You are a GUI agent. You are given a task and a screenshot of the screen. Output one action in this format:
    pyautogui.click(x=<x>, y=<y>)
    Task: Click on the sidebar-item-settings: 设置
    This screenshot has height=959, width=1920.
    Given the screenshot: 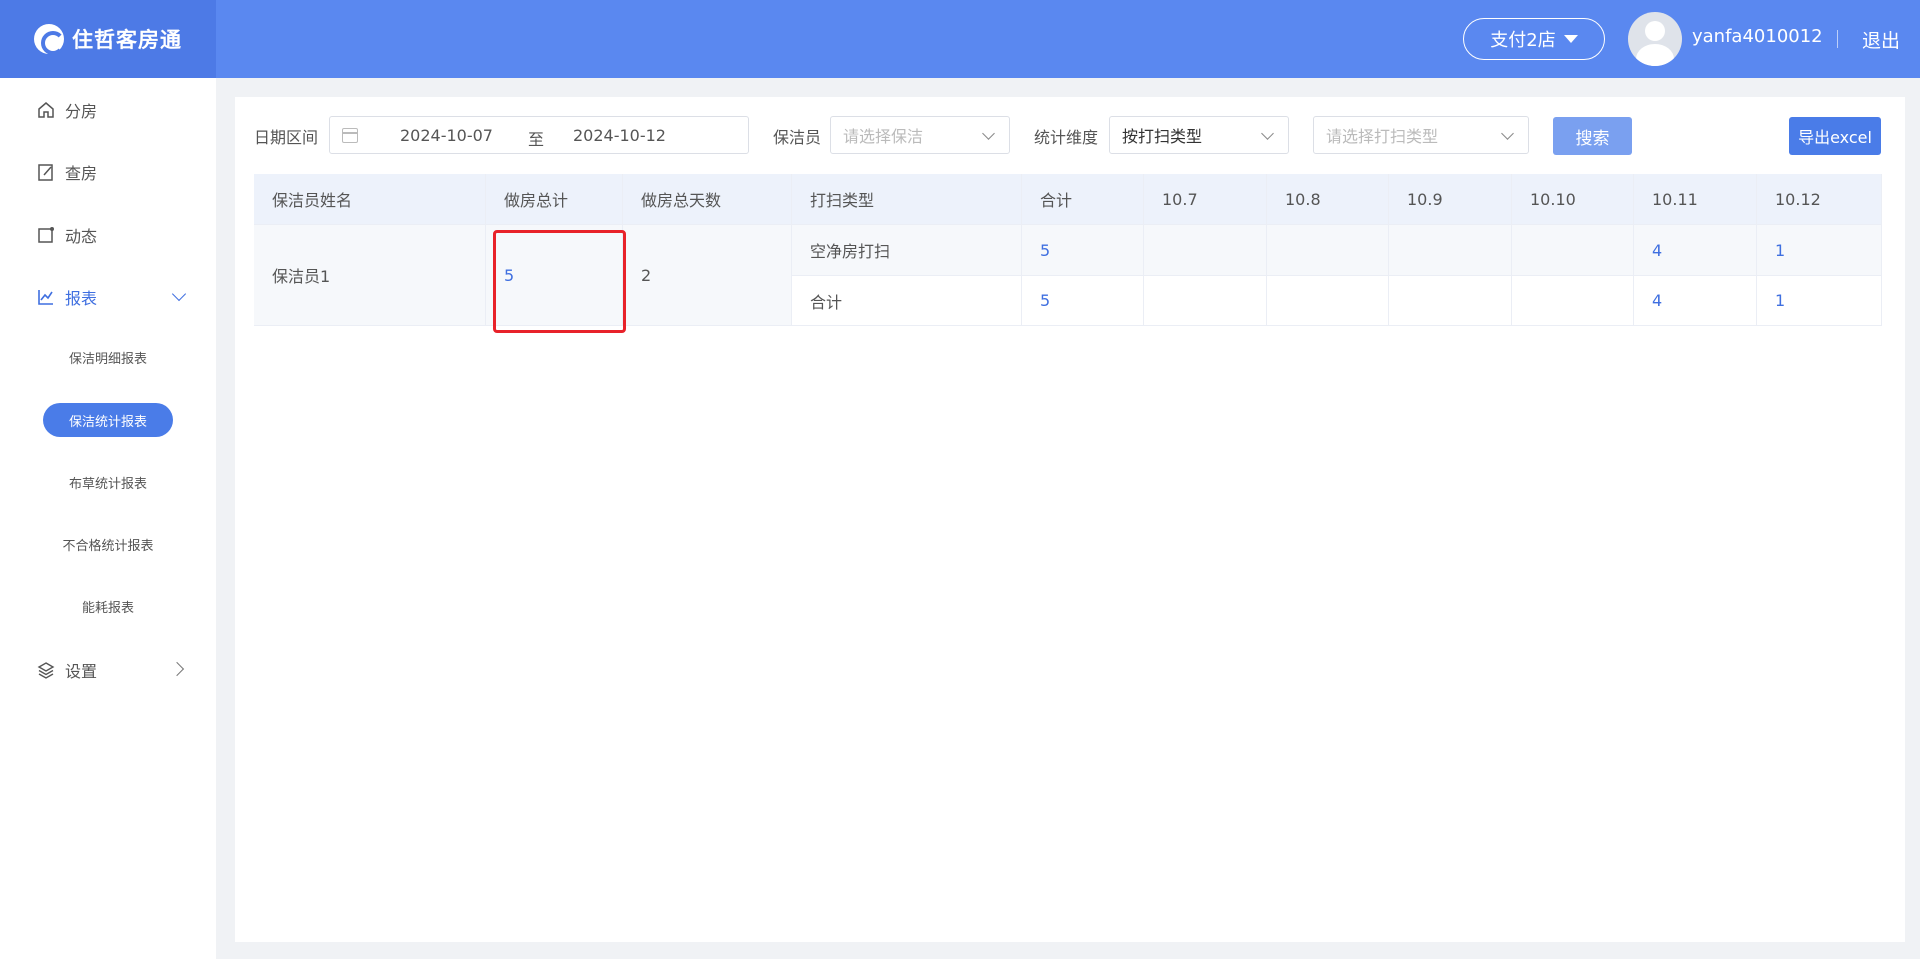 What is the action you would take?
    pyautogui.click(x=66, y=670)
    